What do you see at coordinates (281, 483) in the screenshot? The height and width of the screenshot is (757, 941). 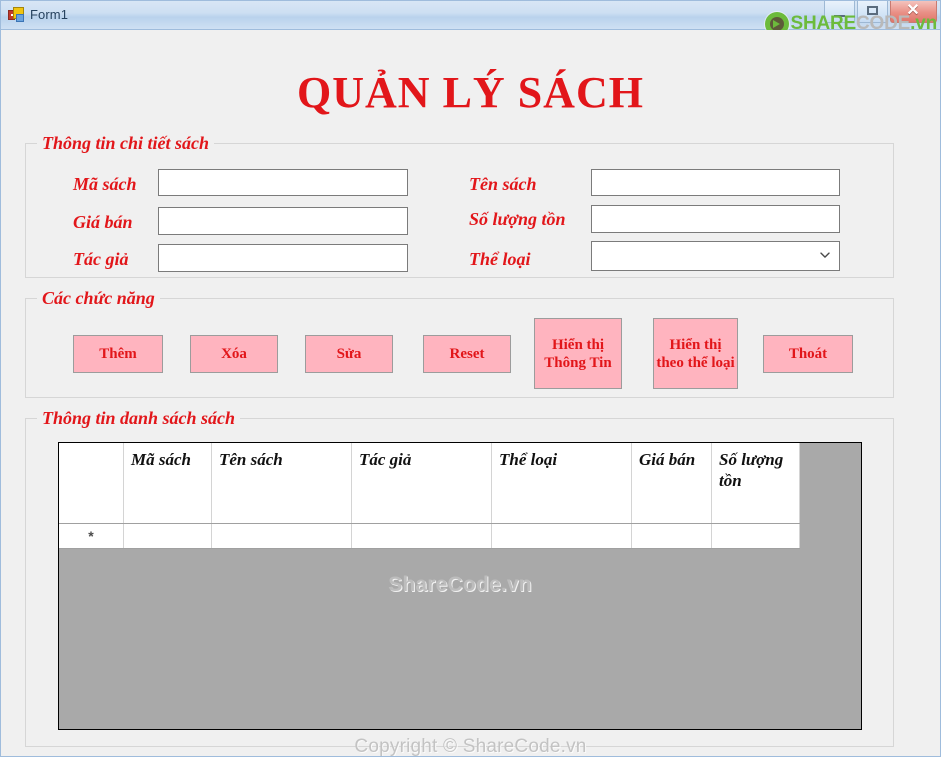 I see `grid-column-header-ten-sach: Tên sách` at bounding box center [281, 483].